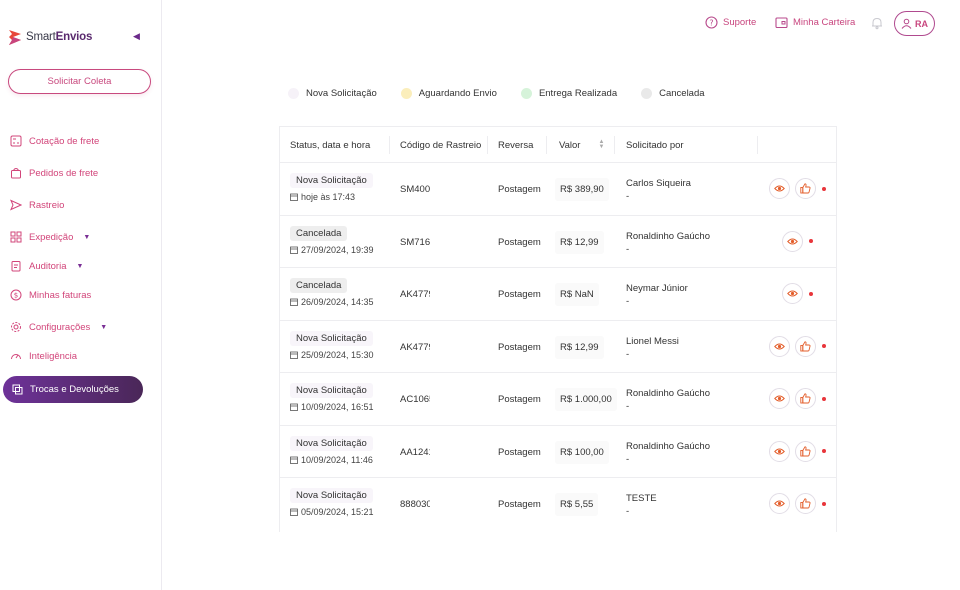 This screenshot has width=960, height=590. Describe the element at coordinates (586, 399) in the screenshot. I see `order-value: R$ 1.000,00` at that location.